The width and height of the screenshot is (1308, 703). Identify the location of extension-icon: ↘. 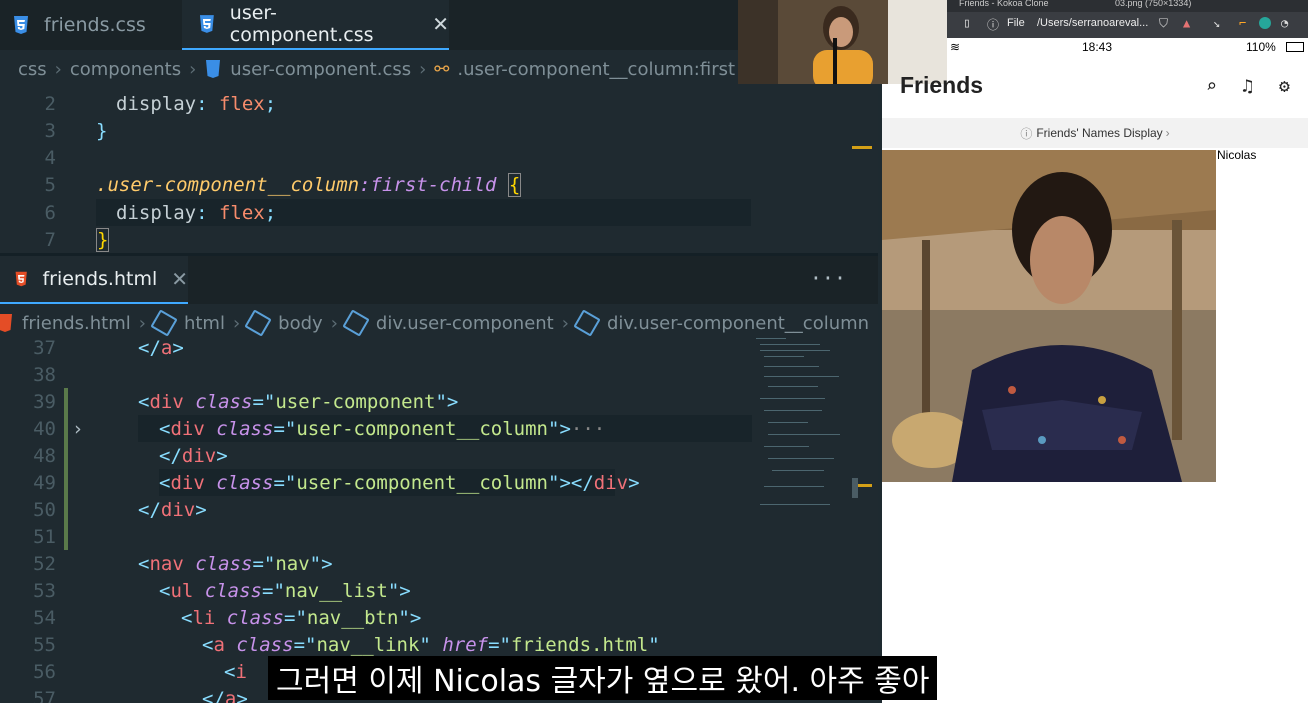
(1216, 23).